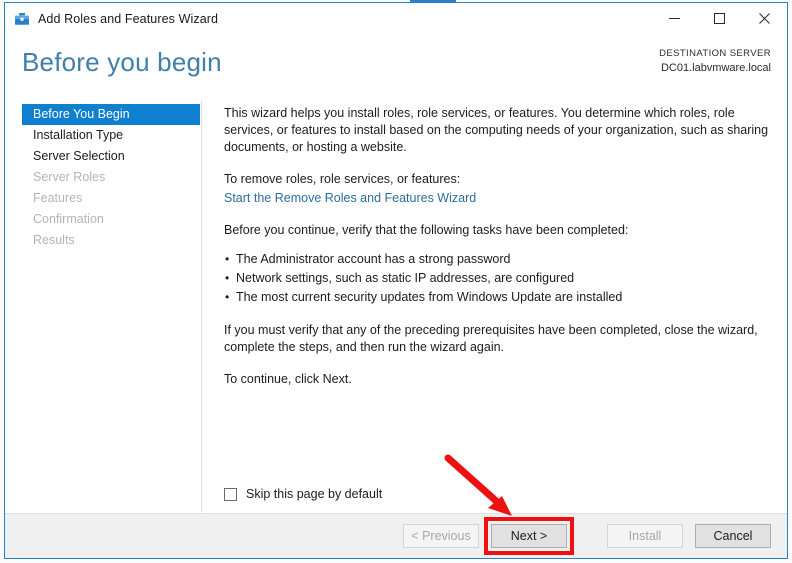 The height and width of the screenshot is (563, 792). I want to click on destination-server-block: DESTINATION SERVER DC01.labvmware.local, so click(715, 61).